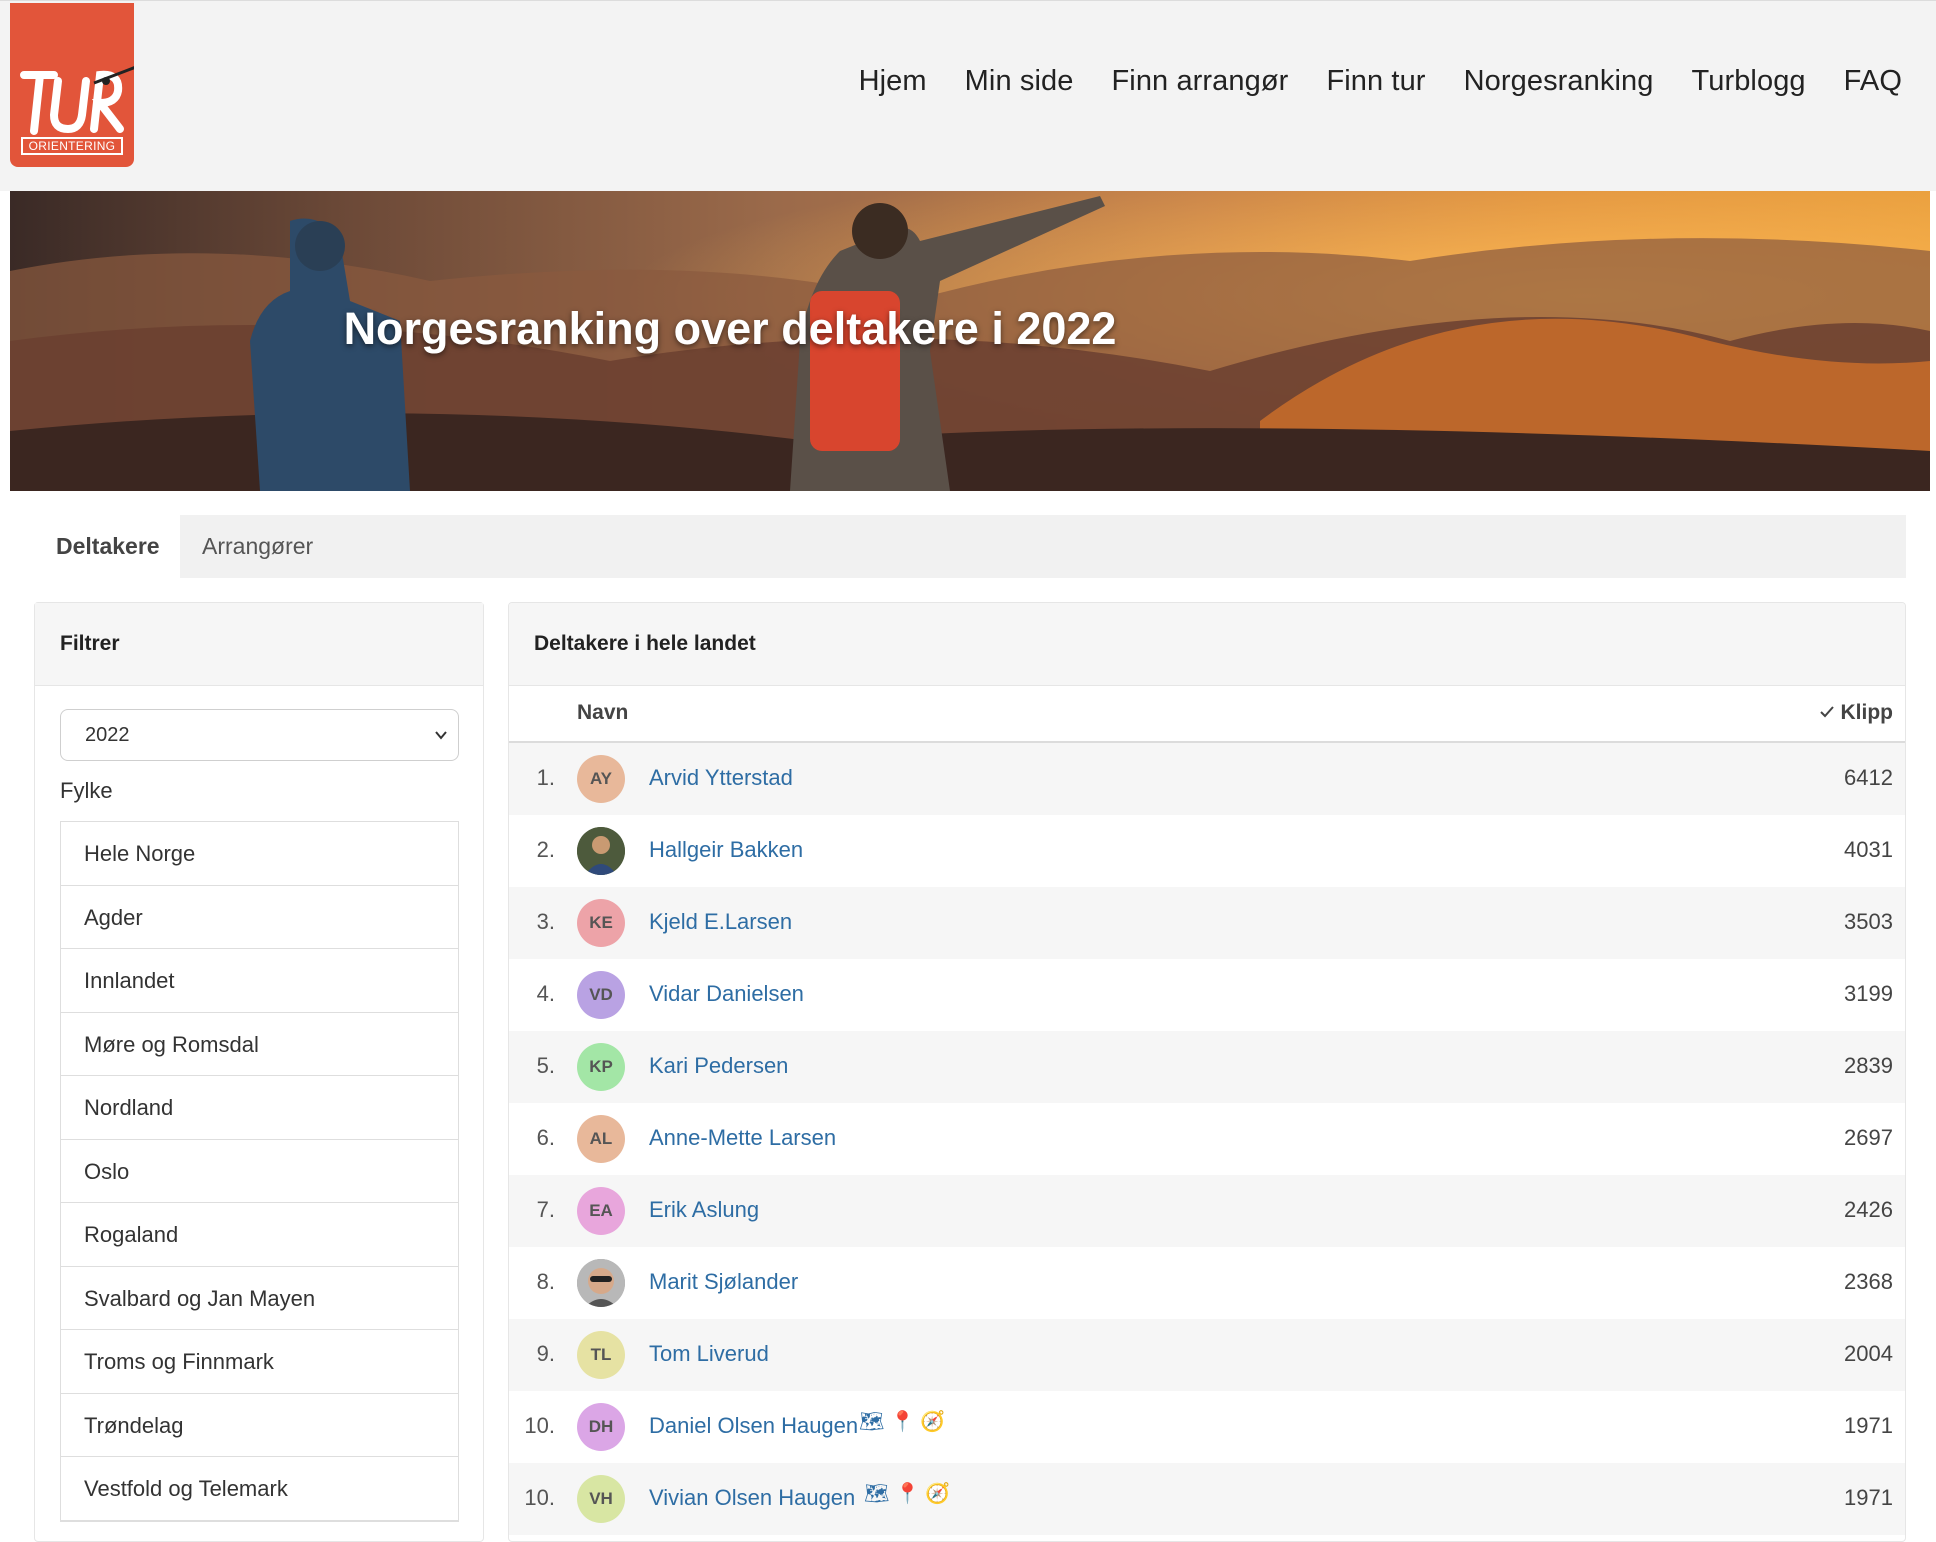 This screenshot has width=1936, height=1542. I want to click on points-value: 2839, so click(1868, 1065).